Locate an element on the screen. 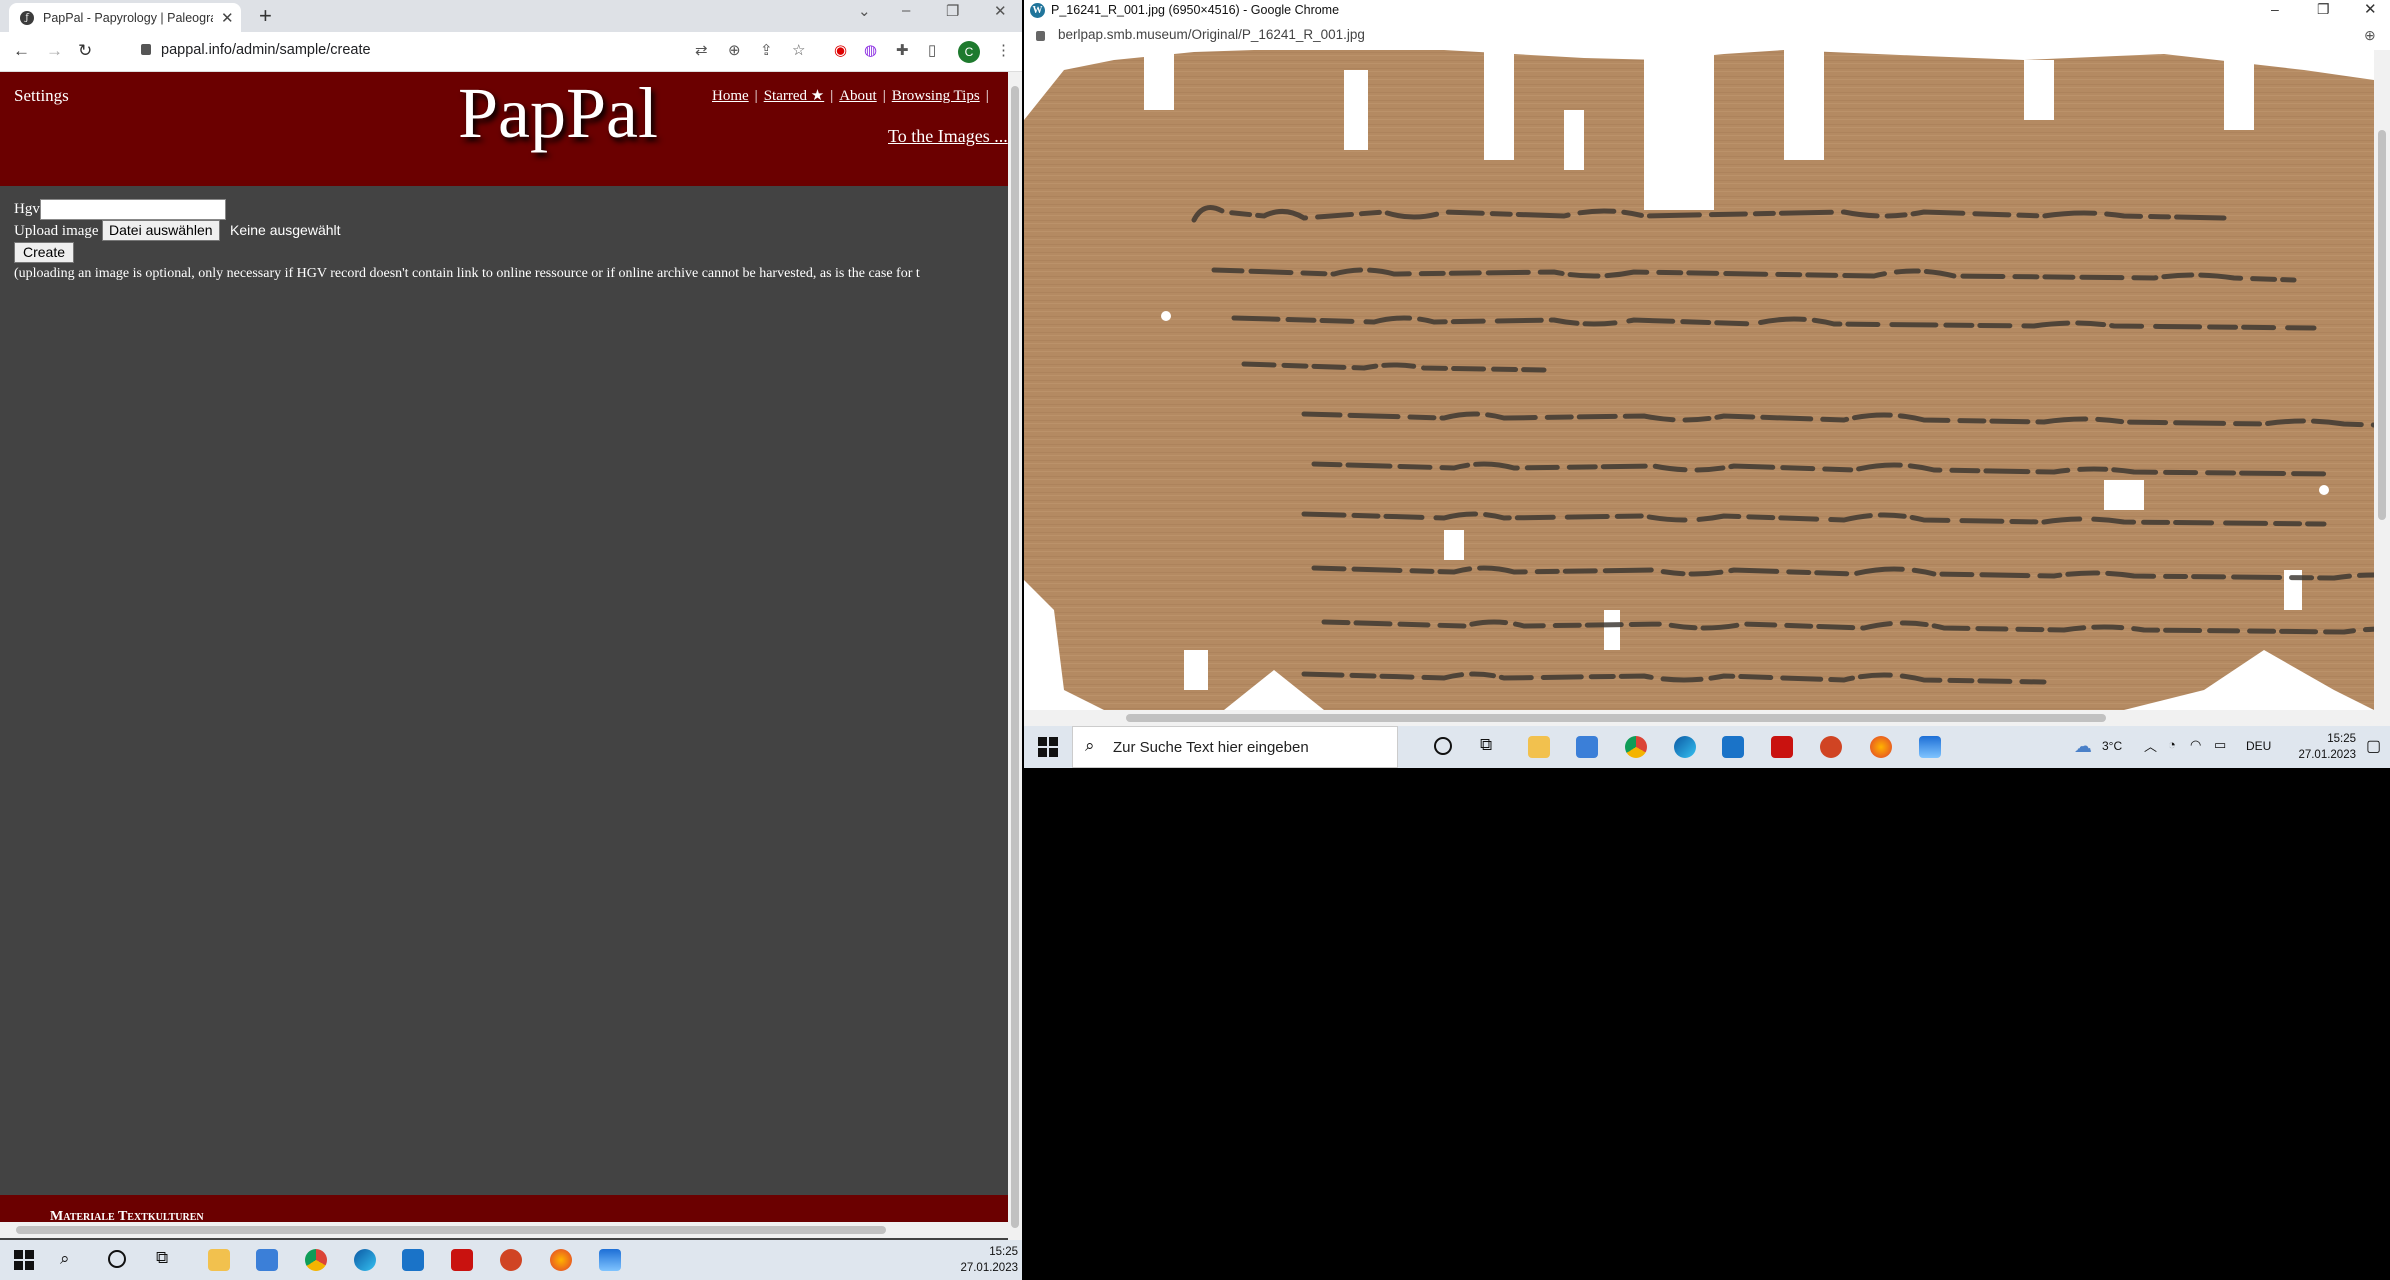 The image size is (2390, 1280). extension-shield-icon: ◉ is located at coordinates (840, 50).